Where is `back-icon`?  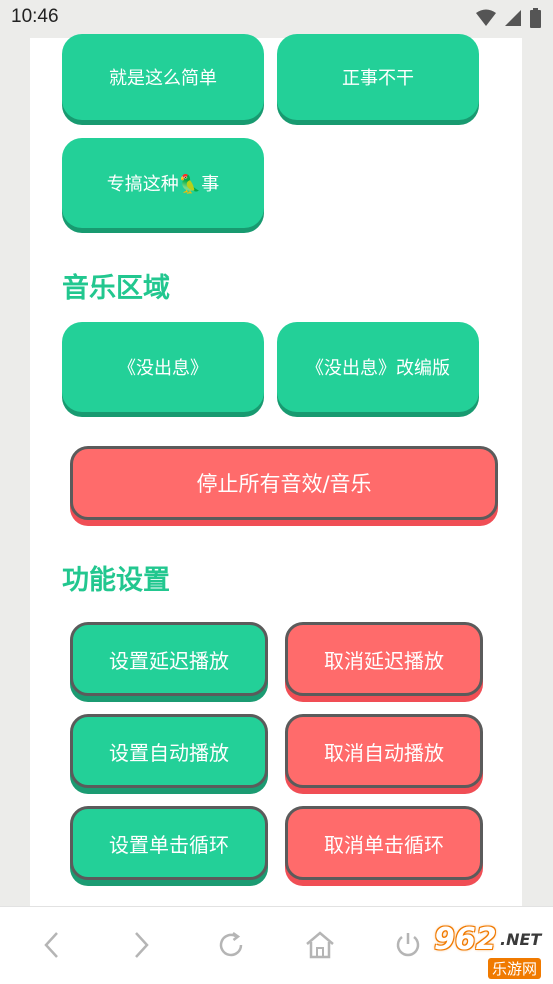
back-icon is located at coordinates (52, 945).